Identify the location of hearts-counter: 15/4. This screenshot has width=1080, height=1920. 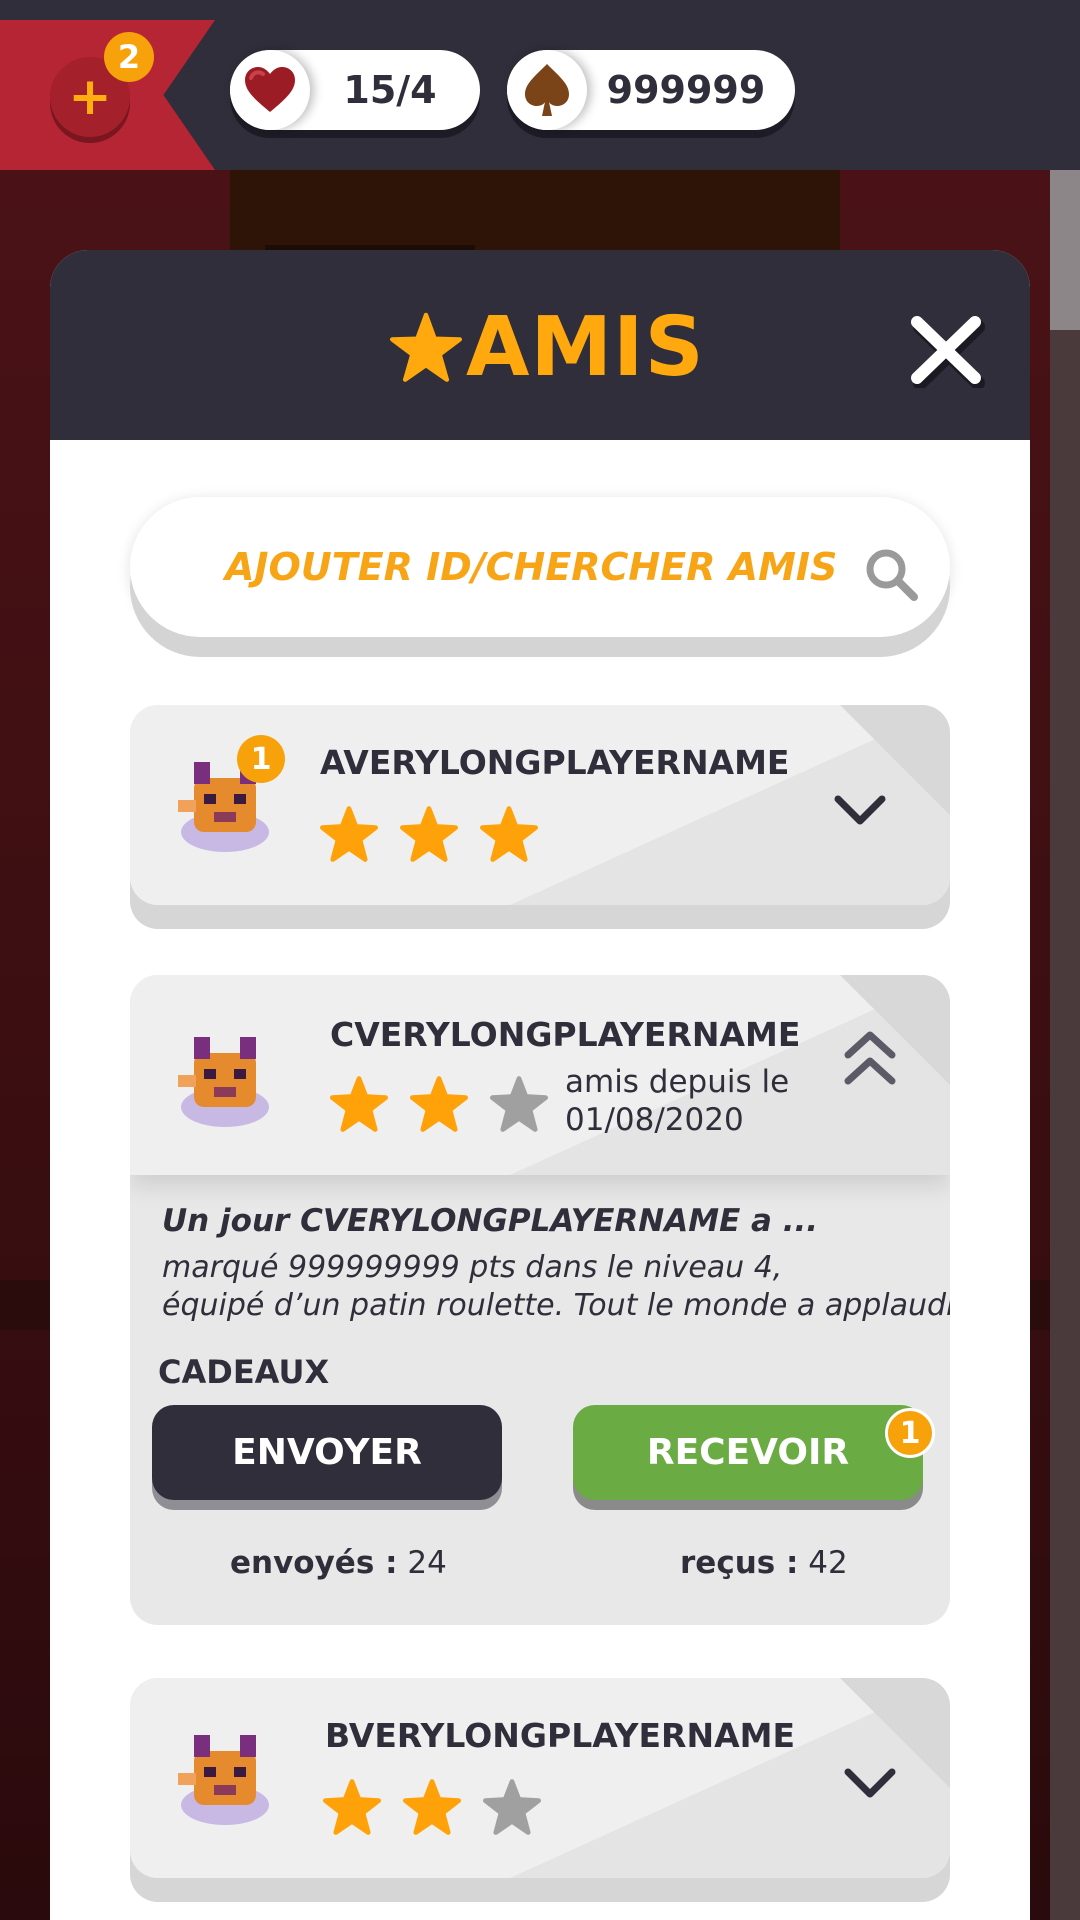
(355, 90).